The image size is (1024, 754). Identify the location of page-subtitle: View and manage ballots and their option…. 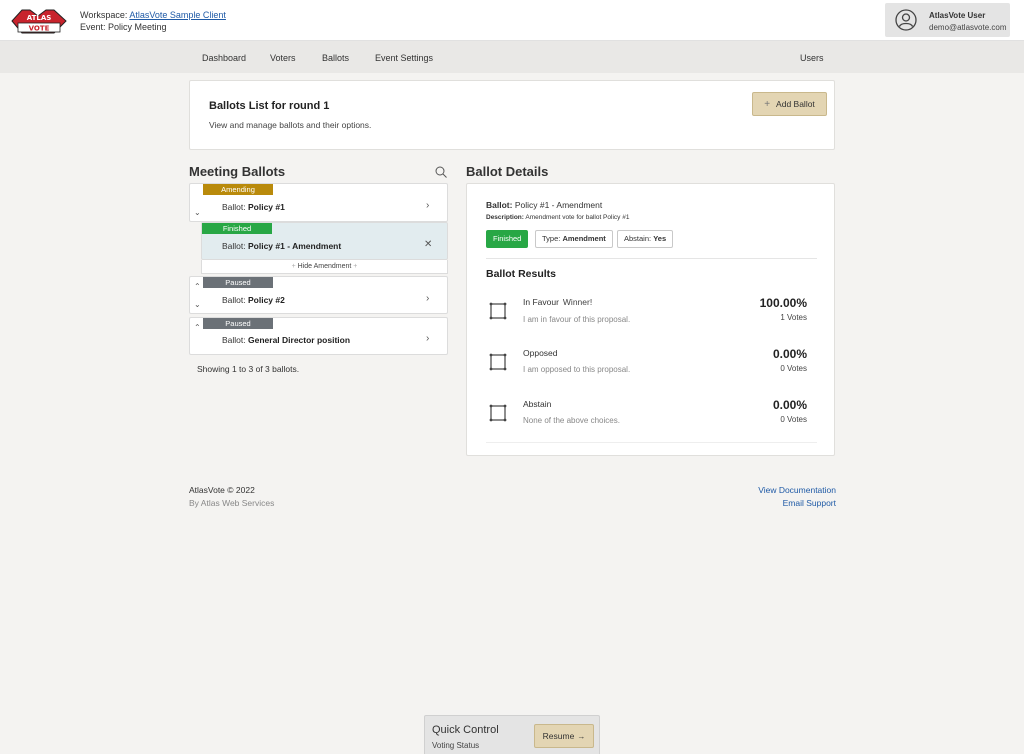
(290, 125).